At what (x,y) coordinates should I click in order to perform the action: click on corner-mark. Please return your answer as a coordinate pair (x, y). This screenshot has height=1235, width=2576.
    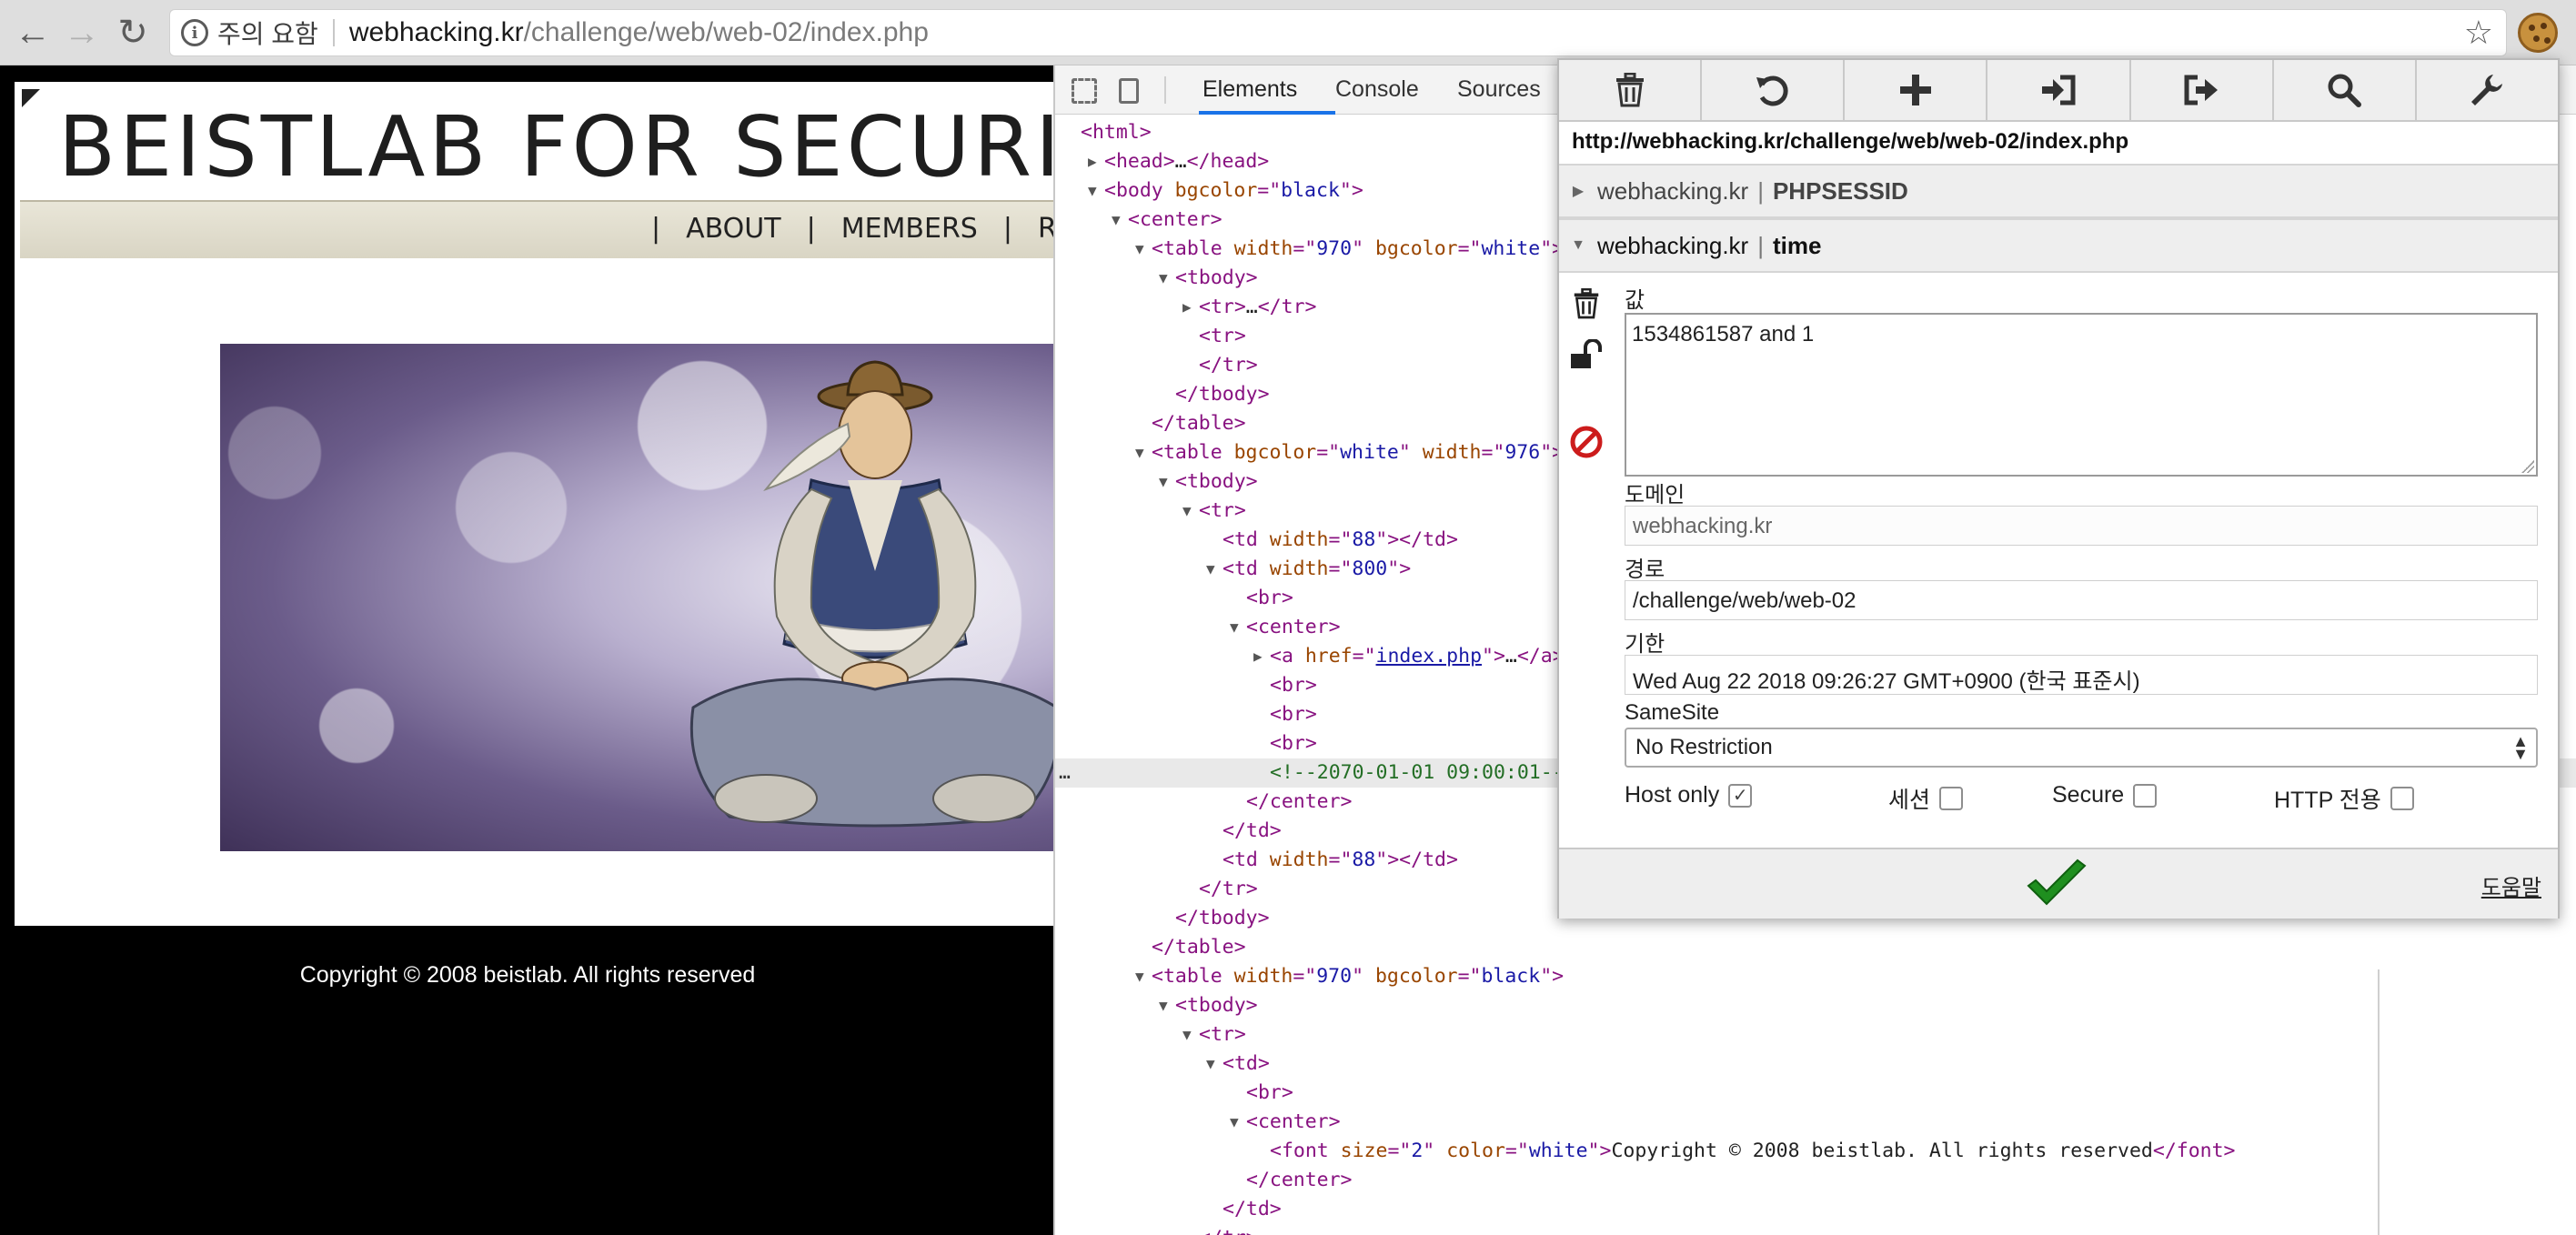
    Looking at the image, I should click on (31, 98).